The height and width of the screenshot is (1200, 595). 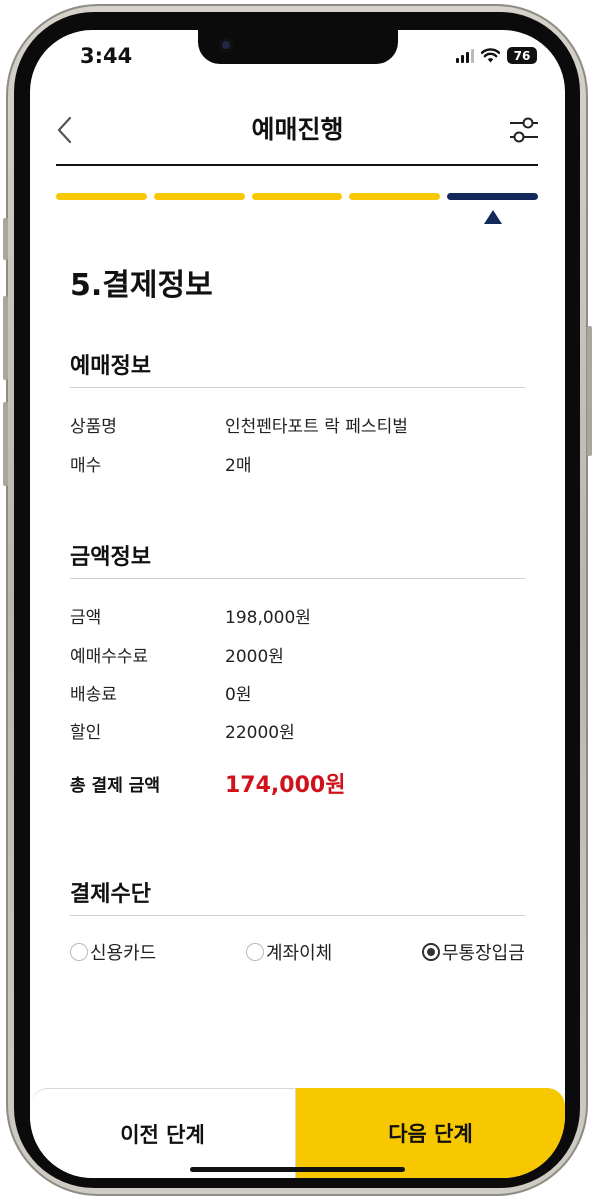 I want to click on payment-method-title: 결제수단, so click(x=110, y=894).